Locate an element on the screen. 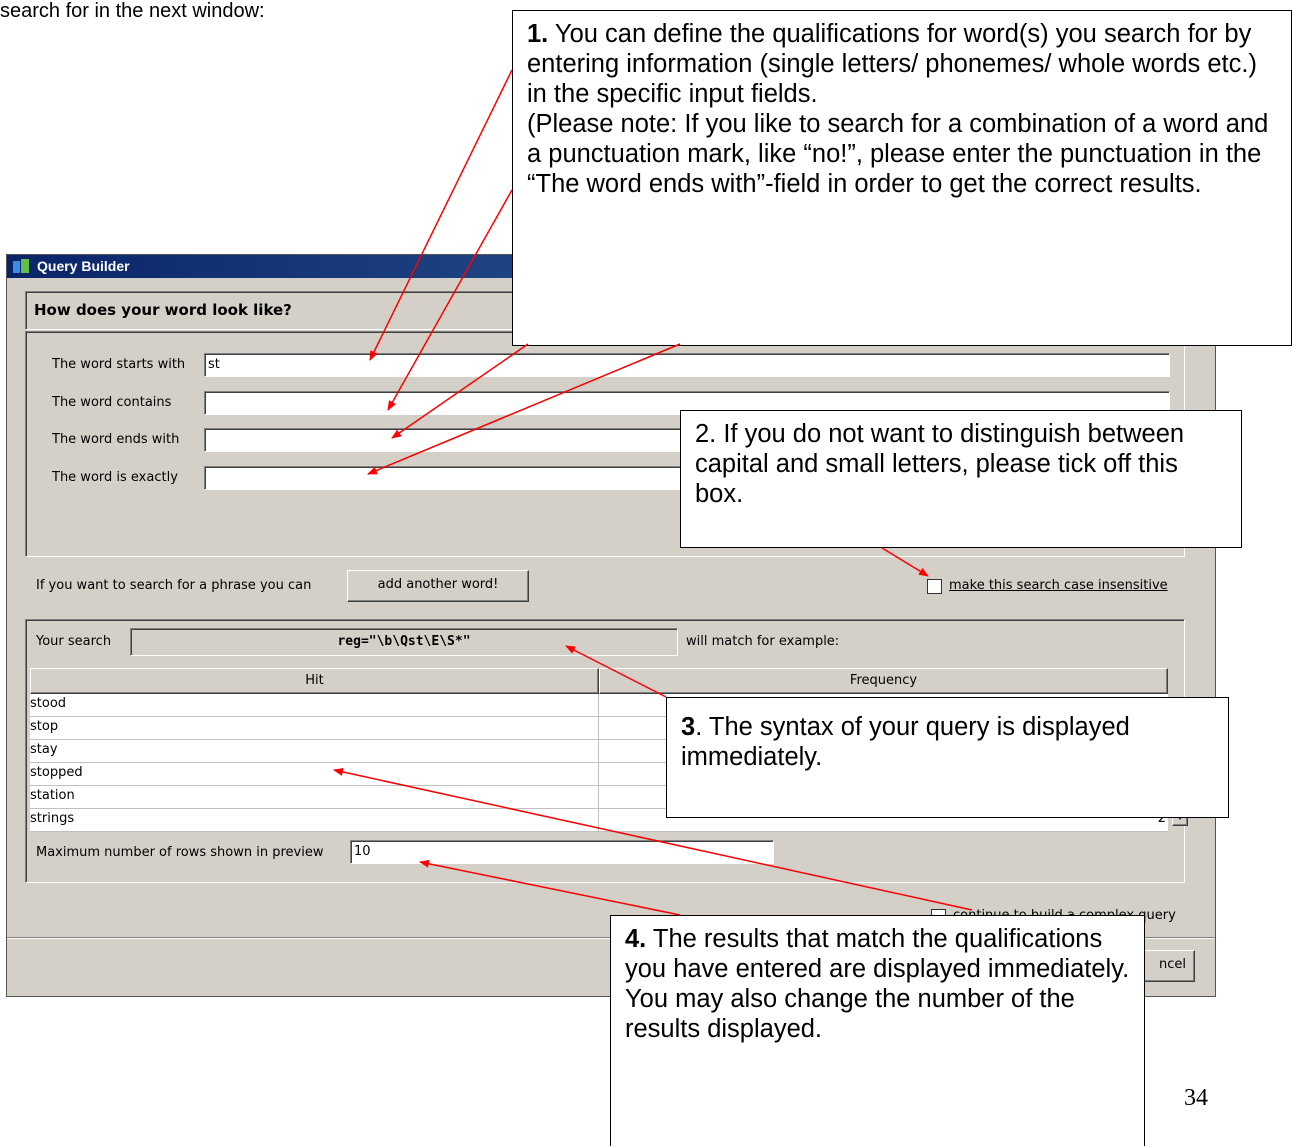 The width and height of the screenshot is (1293, 1146). search-syntax-field: reg="\b\Qst\E\S*" is located at coordinates (404, 642).